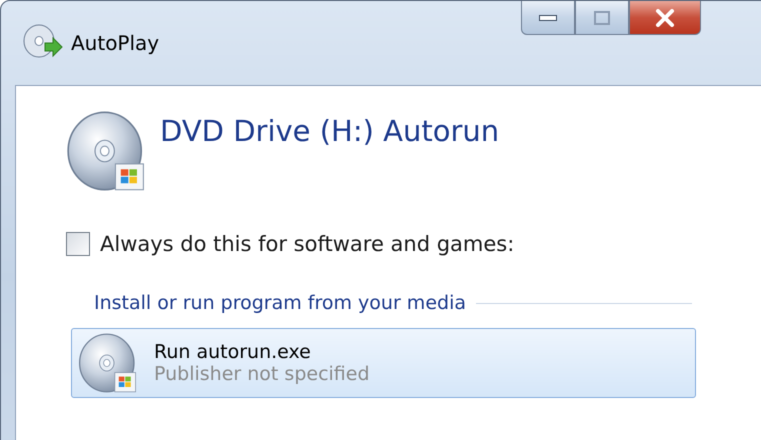 This screenshot has width=761, height=440. Describe the element at coordinates (307, 244) in the screenshot. I see `checkbox-label: Always do this for software and games:` at that location.